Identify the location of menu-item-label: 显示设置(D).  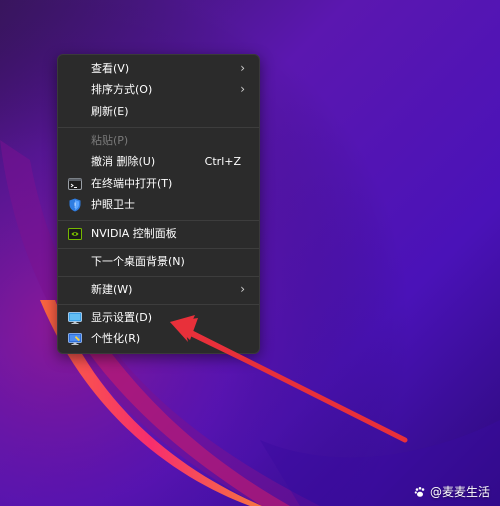
(122, 317).